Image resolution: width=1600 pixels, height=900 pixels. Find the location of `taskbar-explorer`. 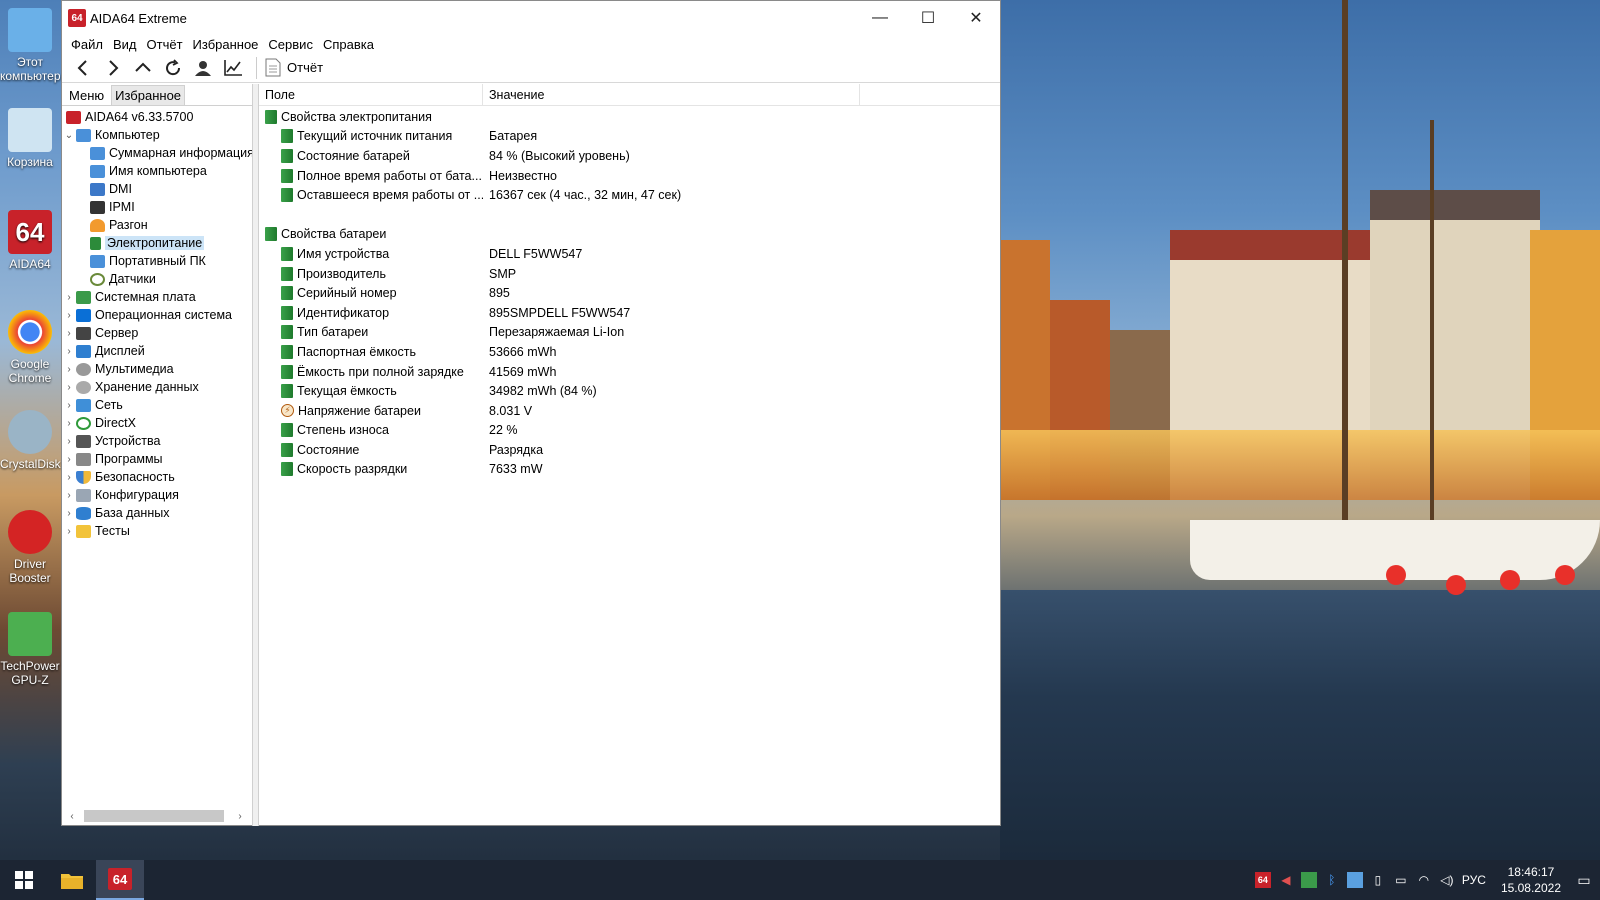

taskbar-explorer is located at coordinates (72, 880).